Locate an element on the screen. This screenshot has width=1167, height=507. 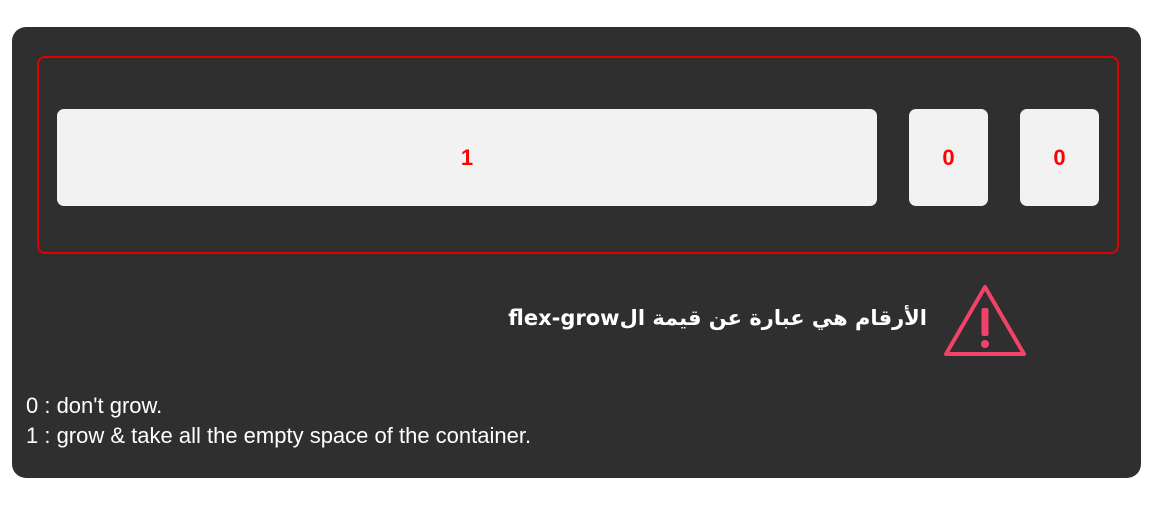
note-property: flex-grow is located at coordinates (564, 318).